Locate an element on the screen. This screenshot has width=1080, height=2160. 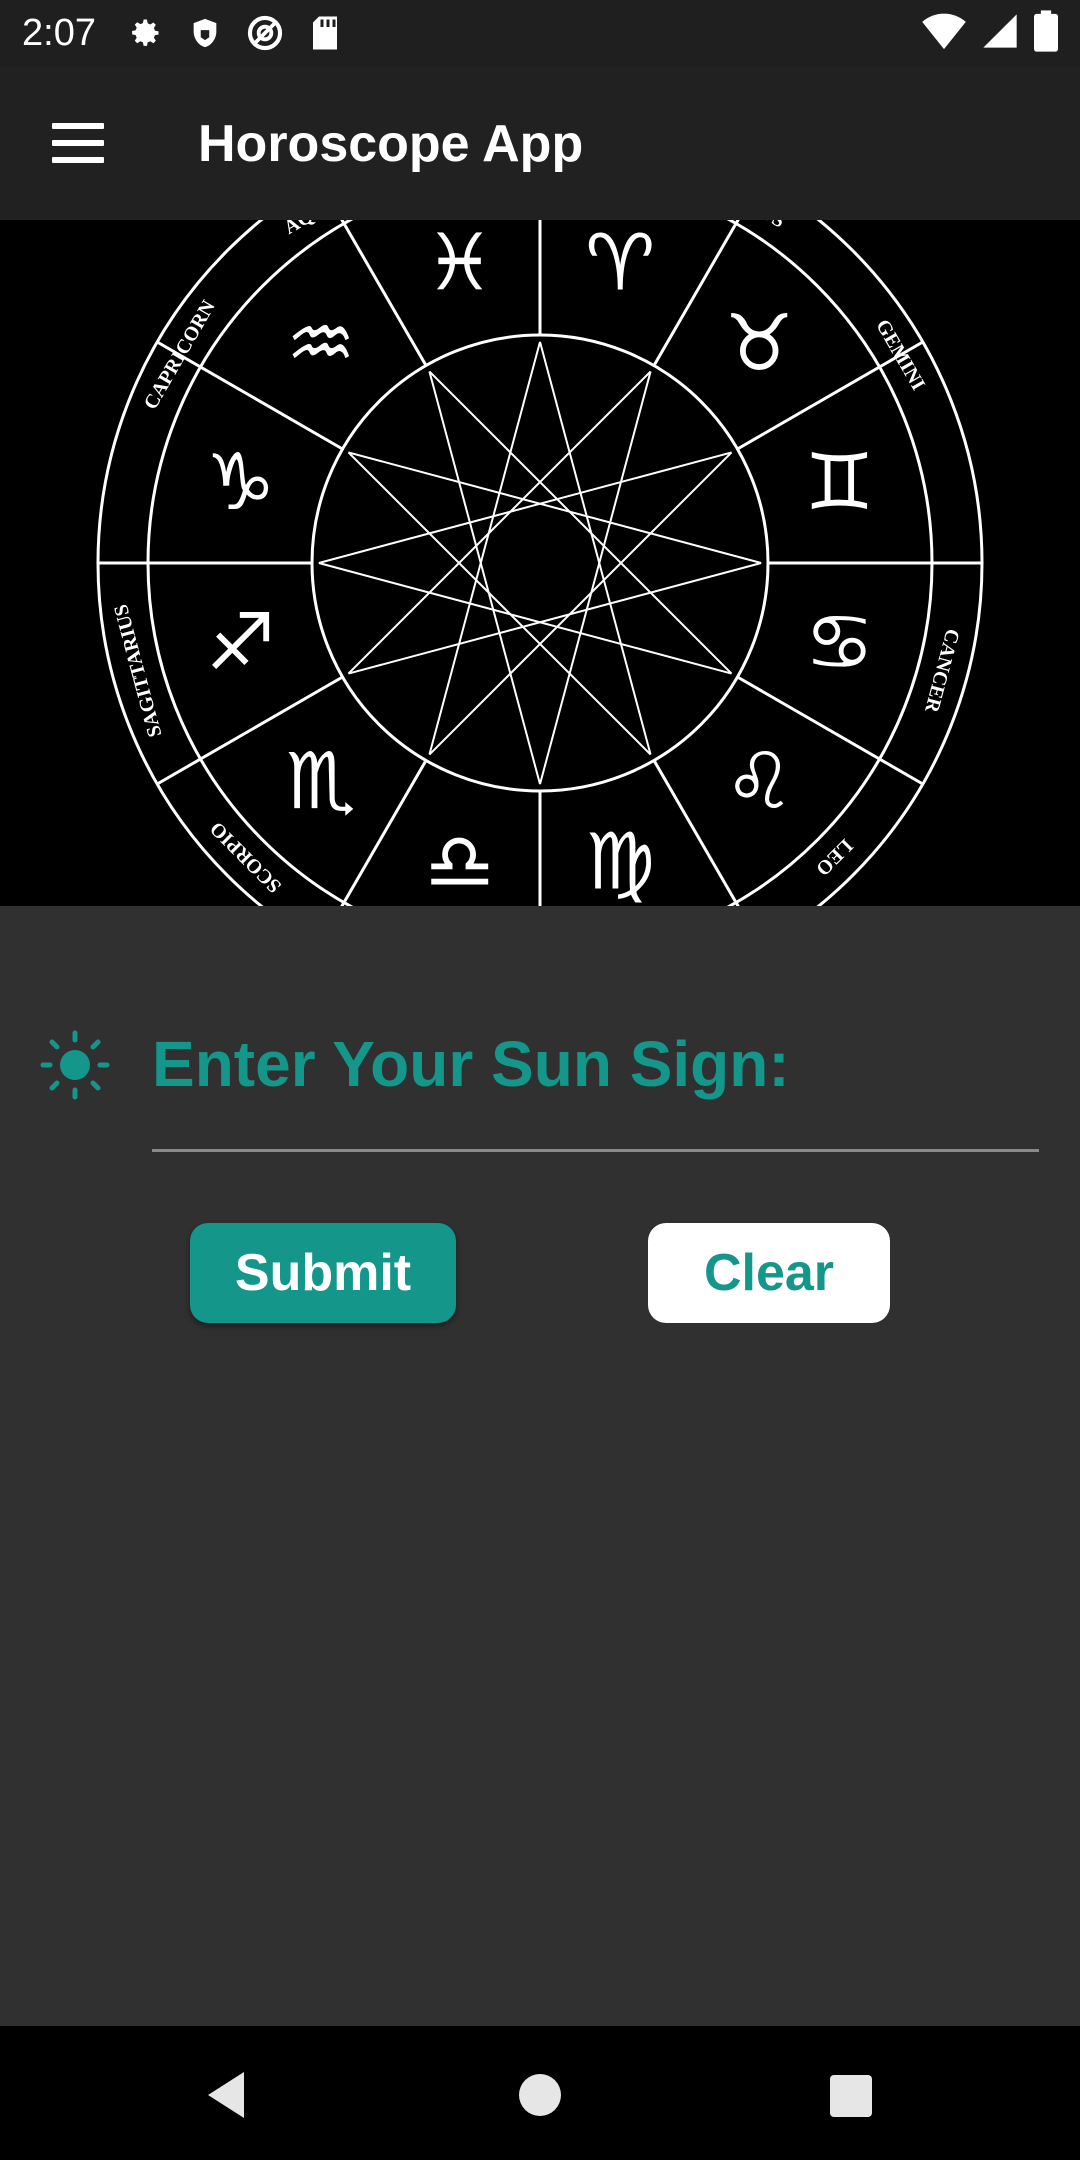
app-bar: Horoscope App is located at coordinates (540, 143).